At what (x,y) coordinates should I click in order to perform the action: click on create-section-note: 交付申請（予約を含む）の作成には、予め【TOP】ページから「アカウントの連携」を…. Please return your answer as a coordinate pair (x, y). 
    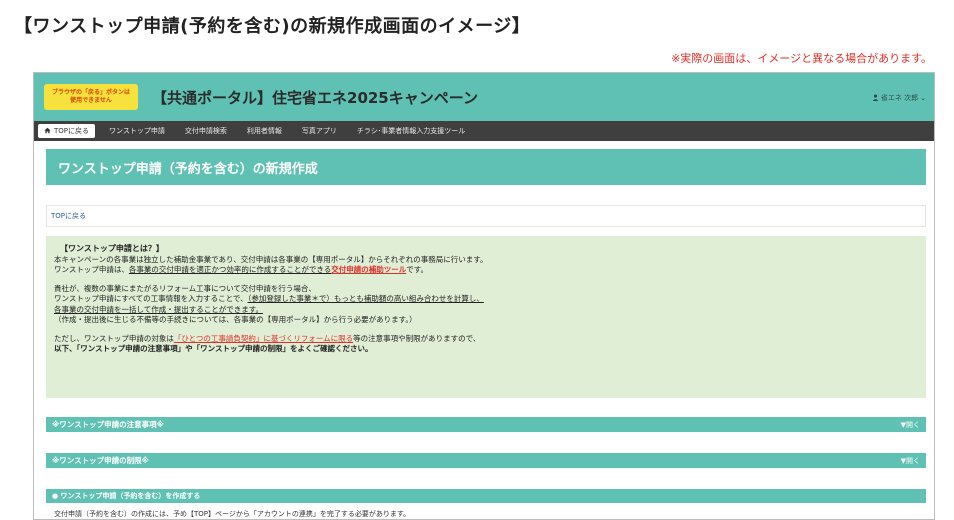
    Looking at the image, I should click on (232, 514).